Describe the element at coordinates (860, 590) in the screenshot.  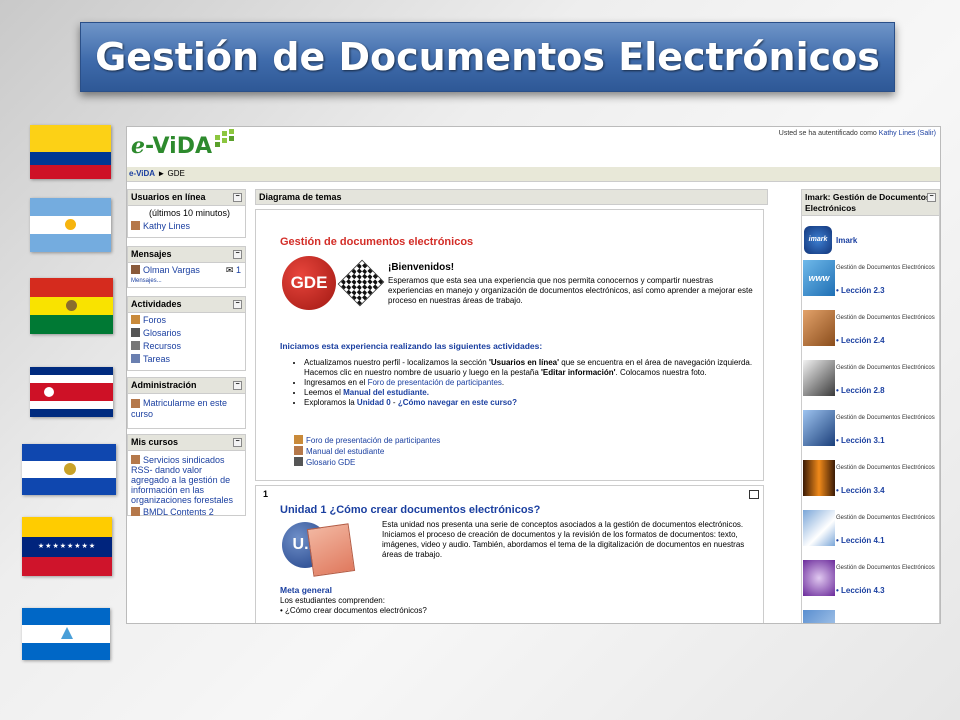
I see `lesson-link: • Lección 4.3` at that location.